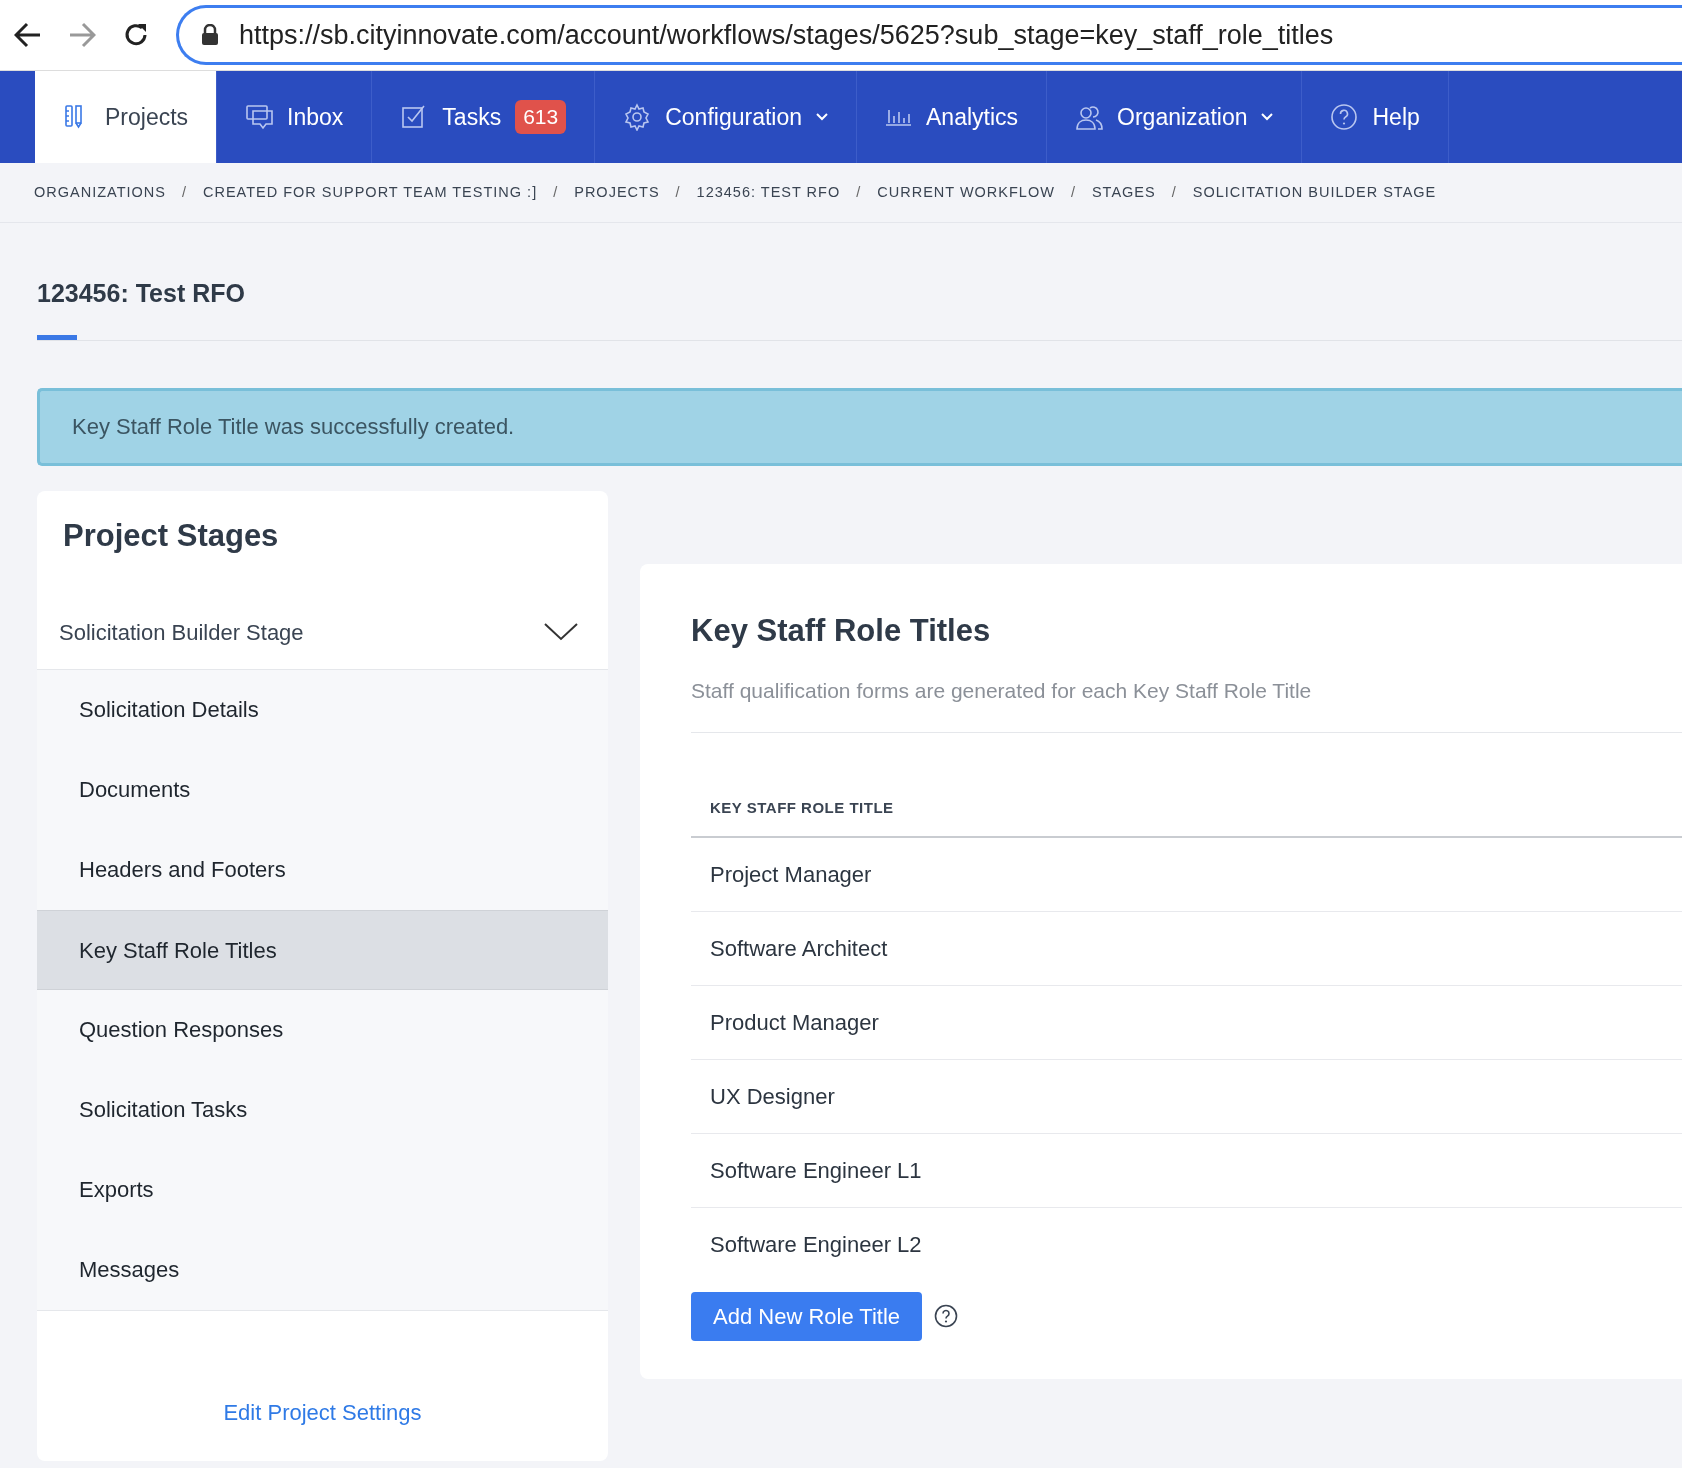  Describe the element at coordinates (322, 632) in the screenshot. I see `stage-dropdown: Solicitation Builder Stage` at that location.